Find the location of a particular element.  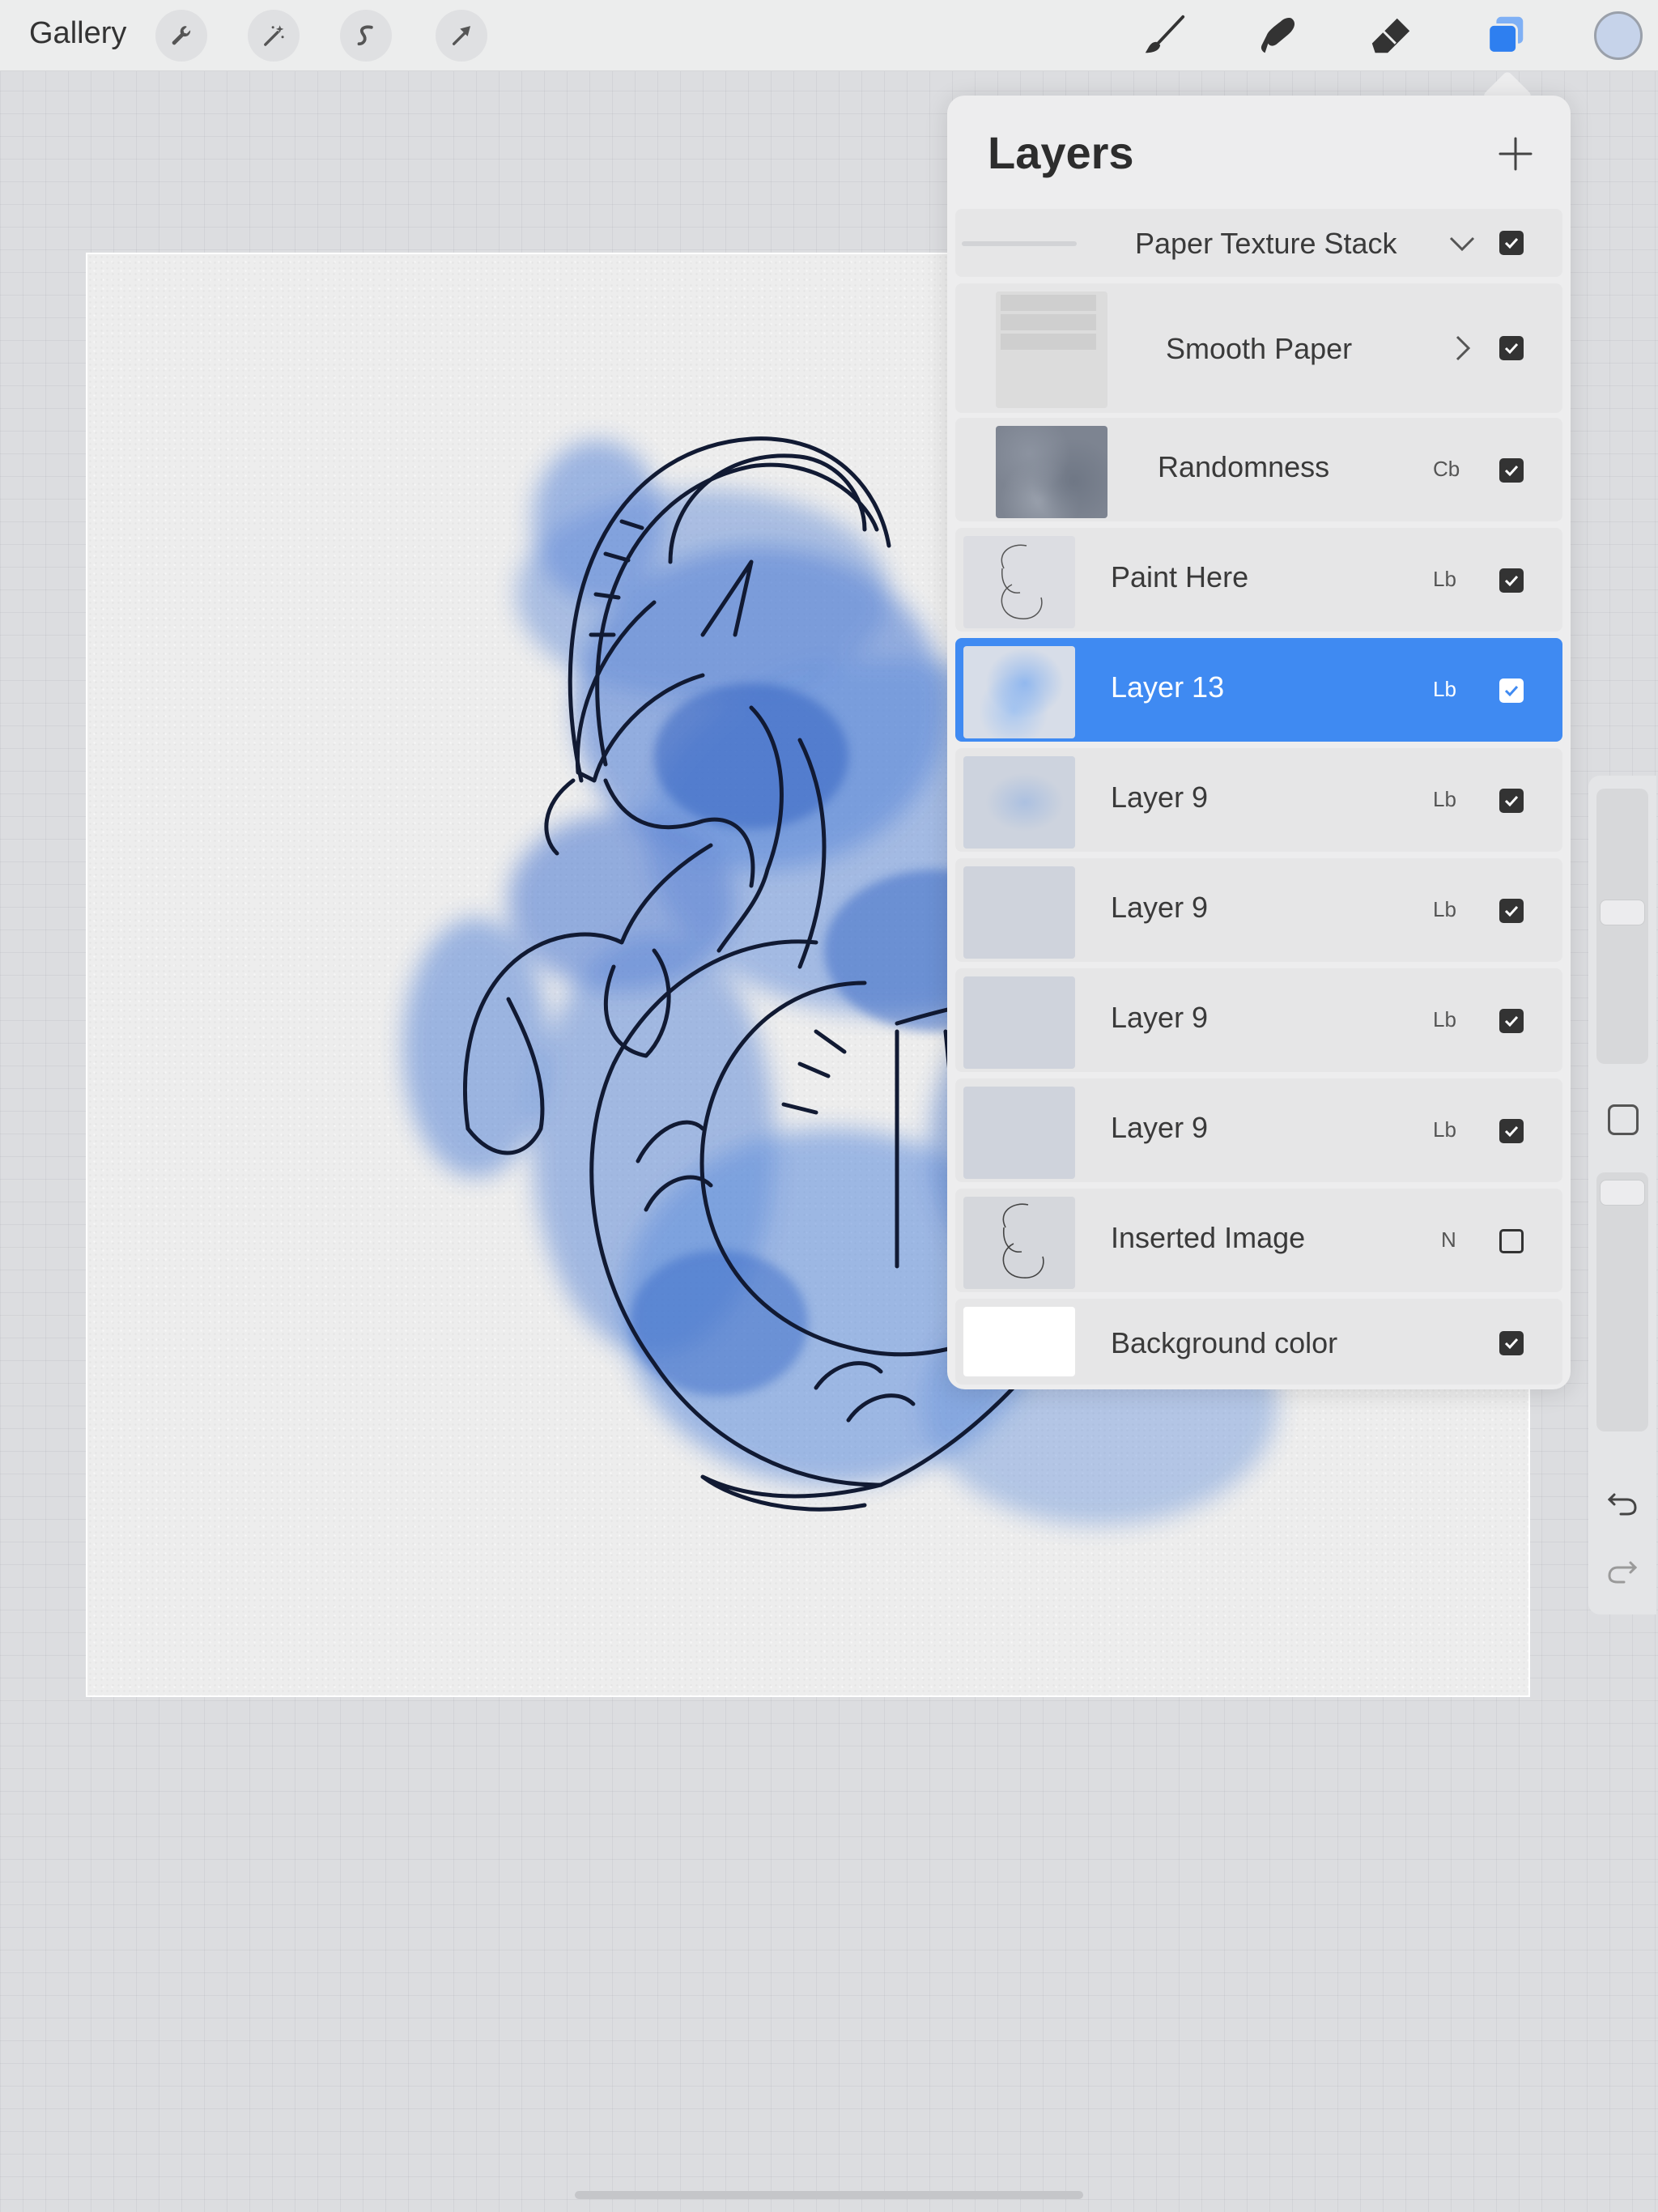

selection-button is located at coordinates (366, 36).